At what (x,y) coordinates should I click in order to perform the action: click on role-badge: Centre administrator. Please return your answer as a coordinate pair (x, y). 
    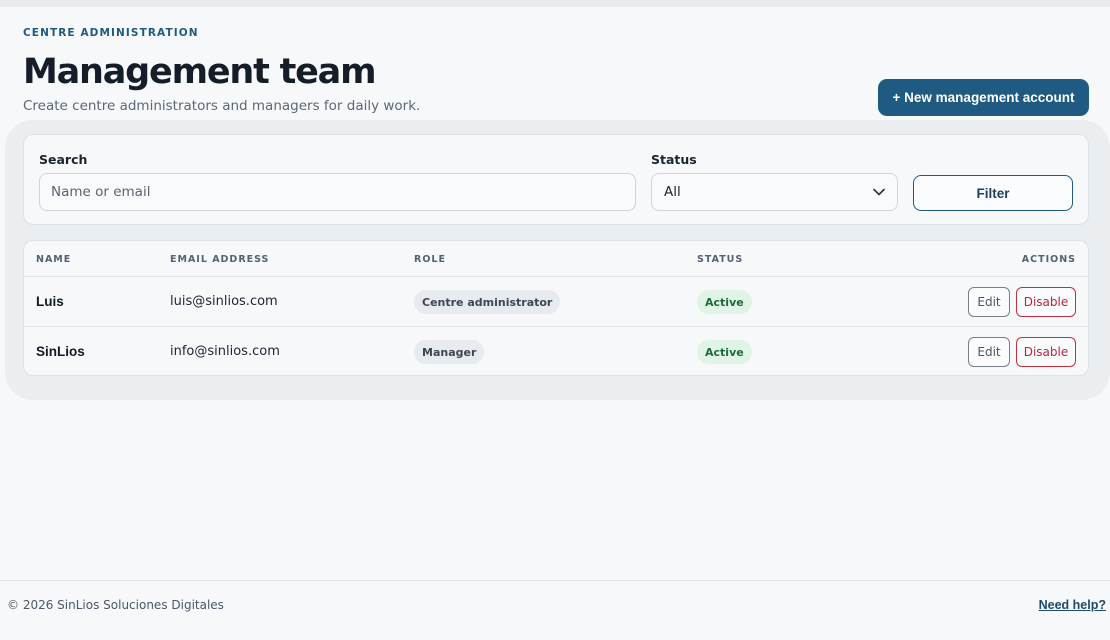
    Looking at the image, I should click on (487, 302).